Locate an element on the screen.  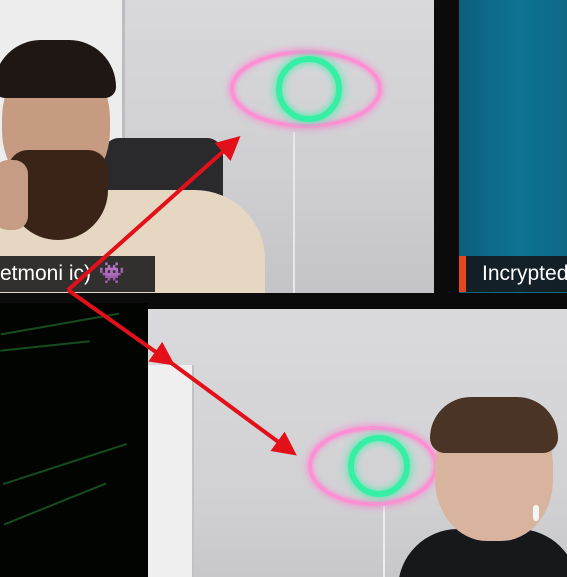
participant-name-suffix: ic) is located at coordinates (80, 273).